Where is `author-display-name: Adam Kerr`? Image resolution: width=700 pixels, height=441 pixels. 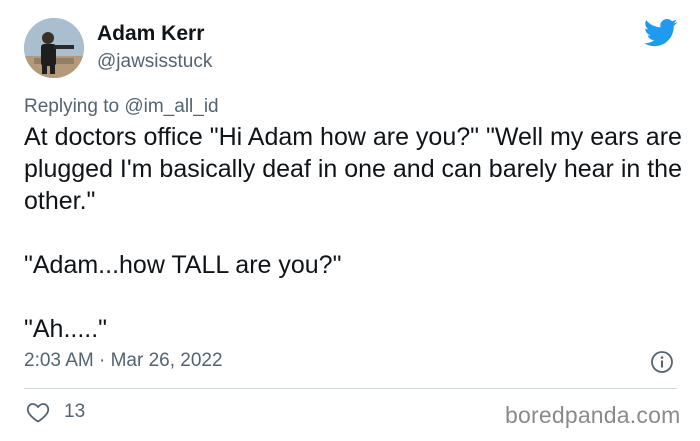 author-display-name: Adam Kerr is located at coordinates (150, 34).